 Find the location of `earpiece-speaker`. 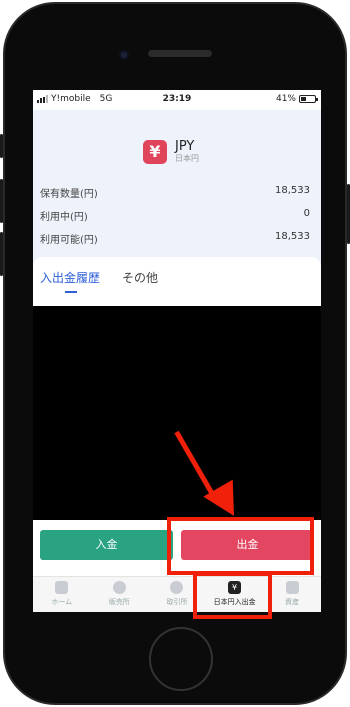

earpiece-speaker is located at coordinates (180, 53).